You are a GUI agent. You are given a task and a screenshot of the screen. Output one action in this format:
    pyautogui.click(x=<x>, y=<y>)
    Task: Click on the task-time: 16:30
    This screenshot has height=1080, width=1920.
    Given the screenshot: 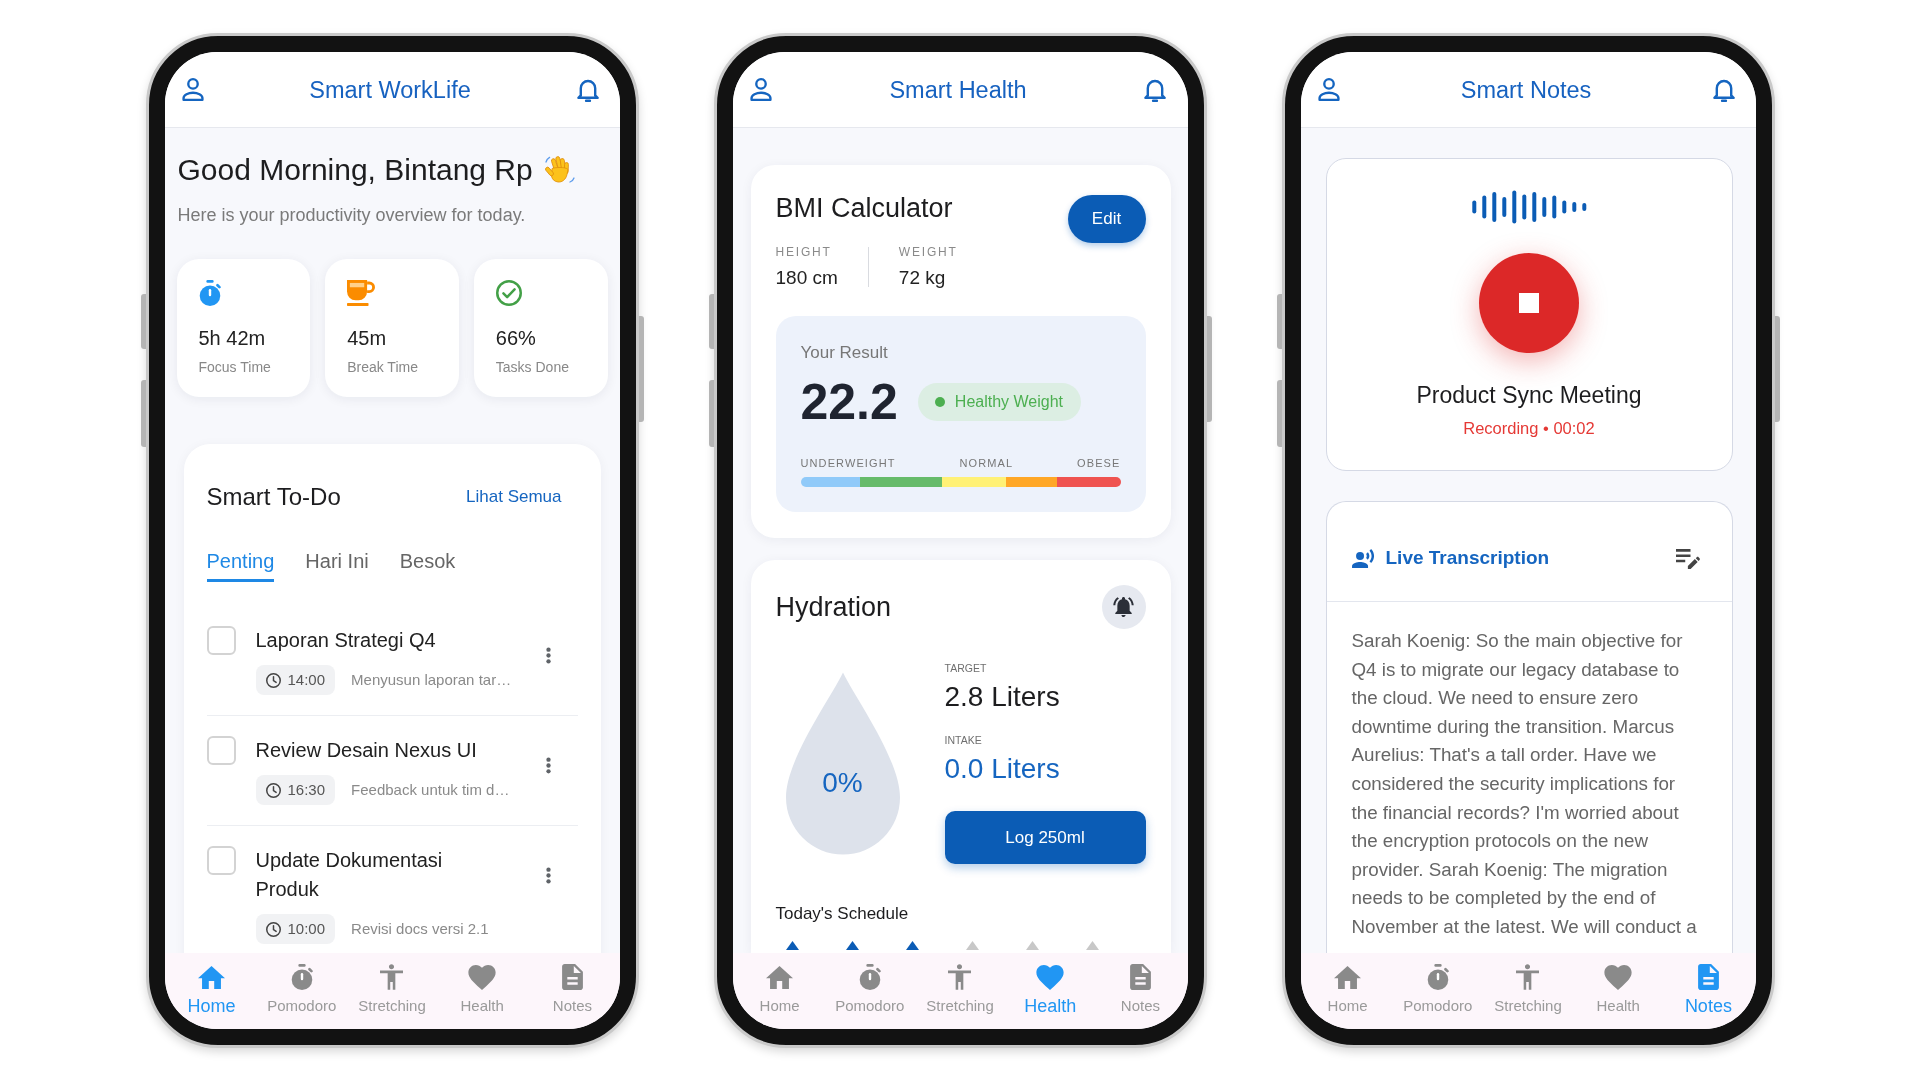 What is the action you would take?
    pyautogui.click(x=306, y=790)
    